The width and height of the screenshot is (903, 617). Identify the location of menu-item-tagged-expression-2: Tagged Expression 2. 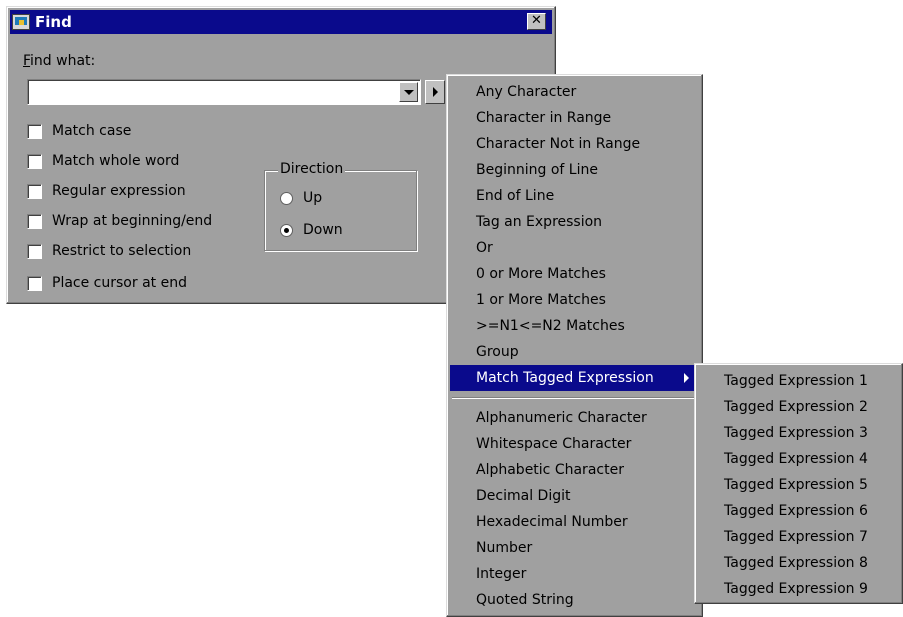
(798, 407).